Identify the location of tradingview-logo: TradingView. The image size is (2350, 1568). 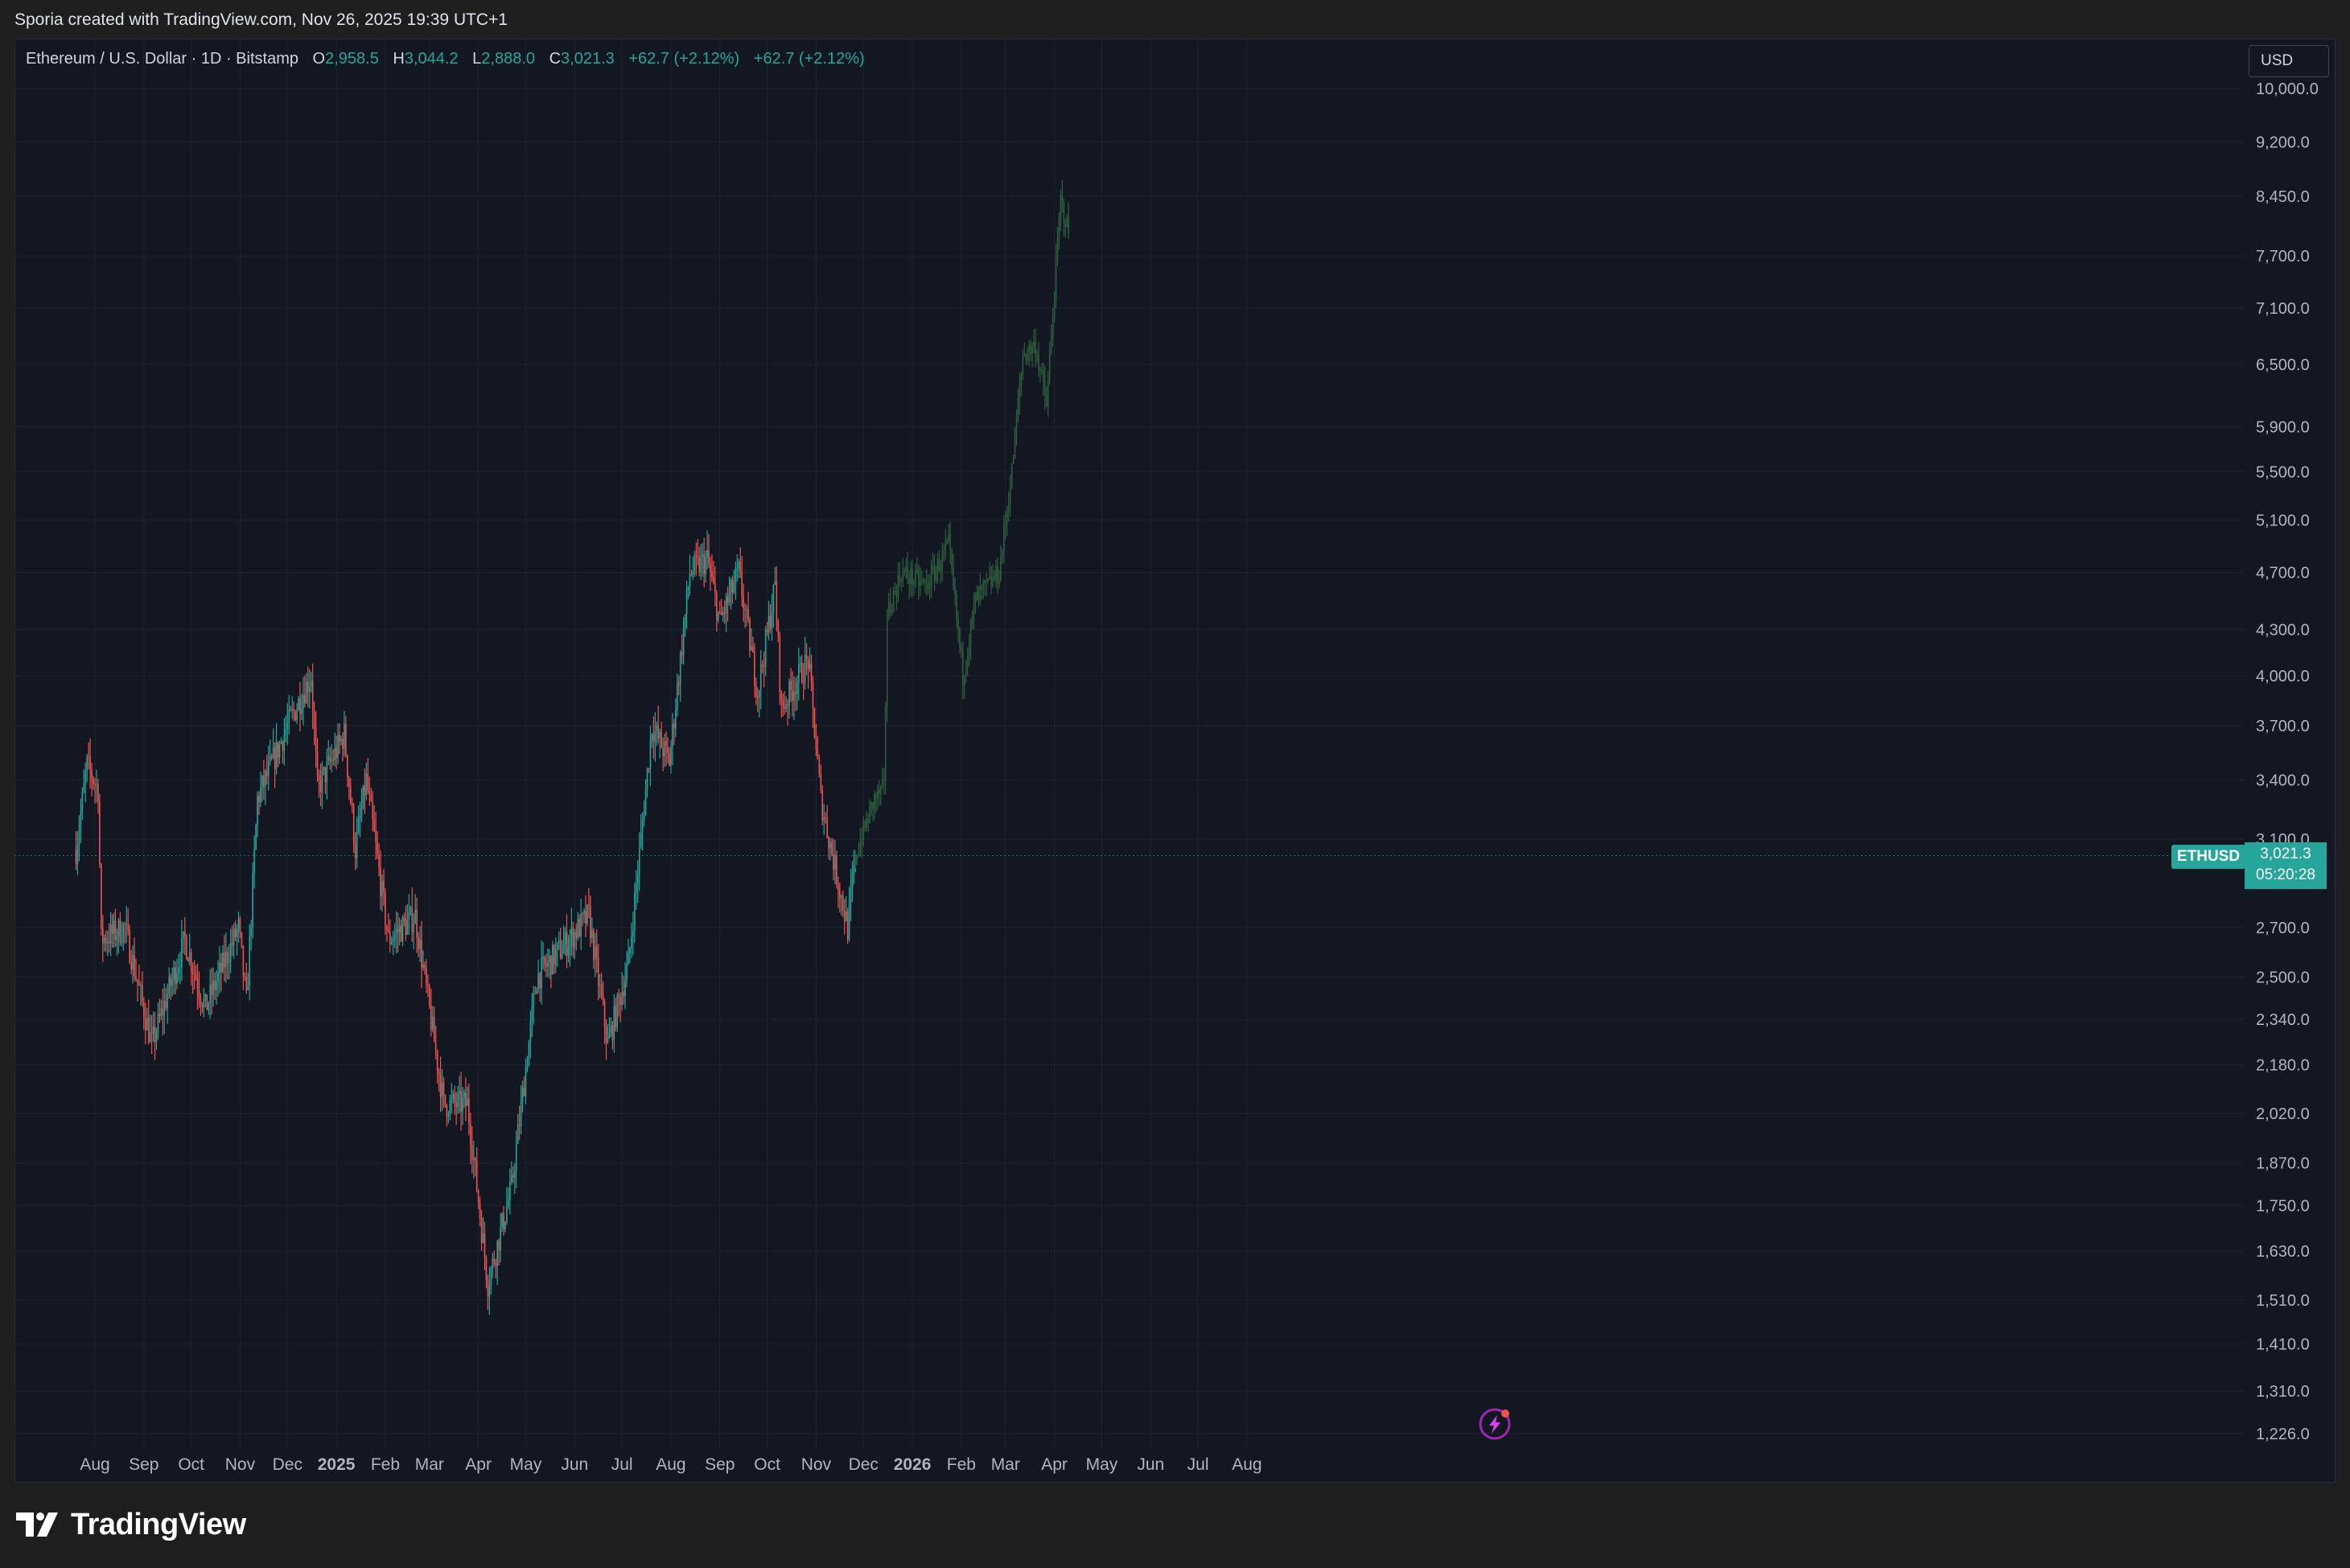
(131, 1524).